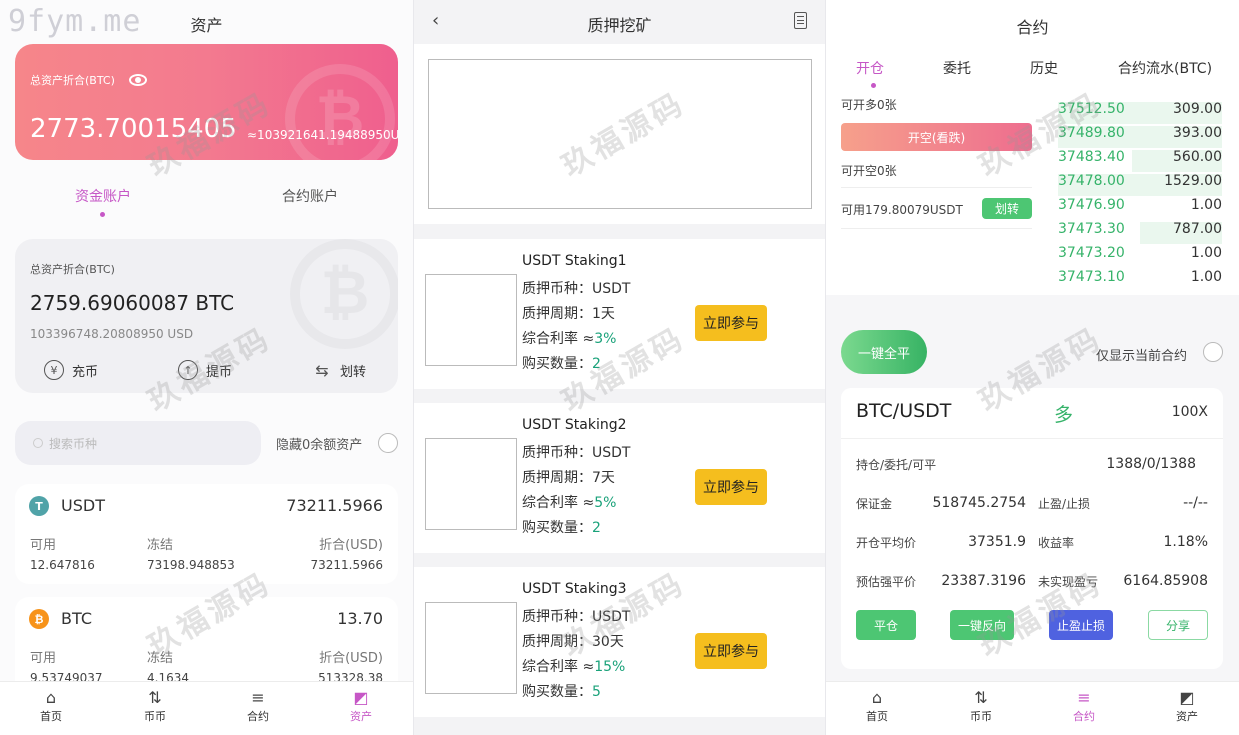  I want to click on orderbook-row: 37476.90 1.00, so click(1140, 208).